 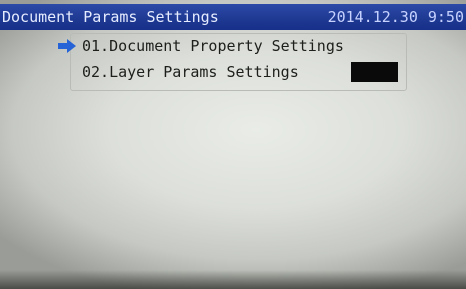 I want to click on title-bar: Document Params Settings 2014.12.30 9:50, so click(x=233, y=17).